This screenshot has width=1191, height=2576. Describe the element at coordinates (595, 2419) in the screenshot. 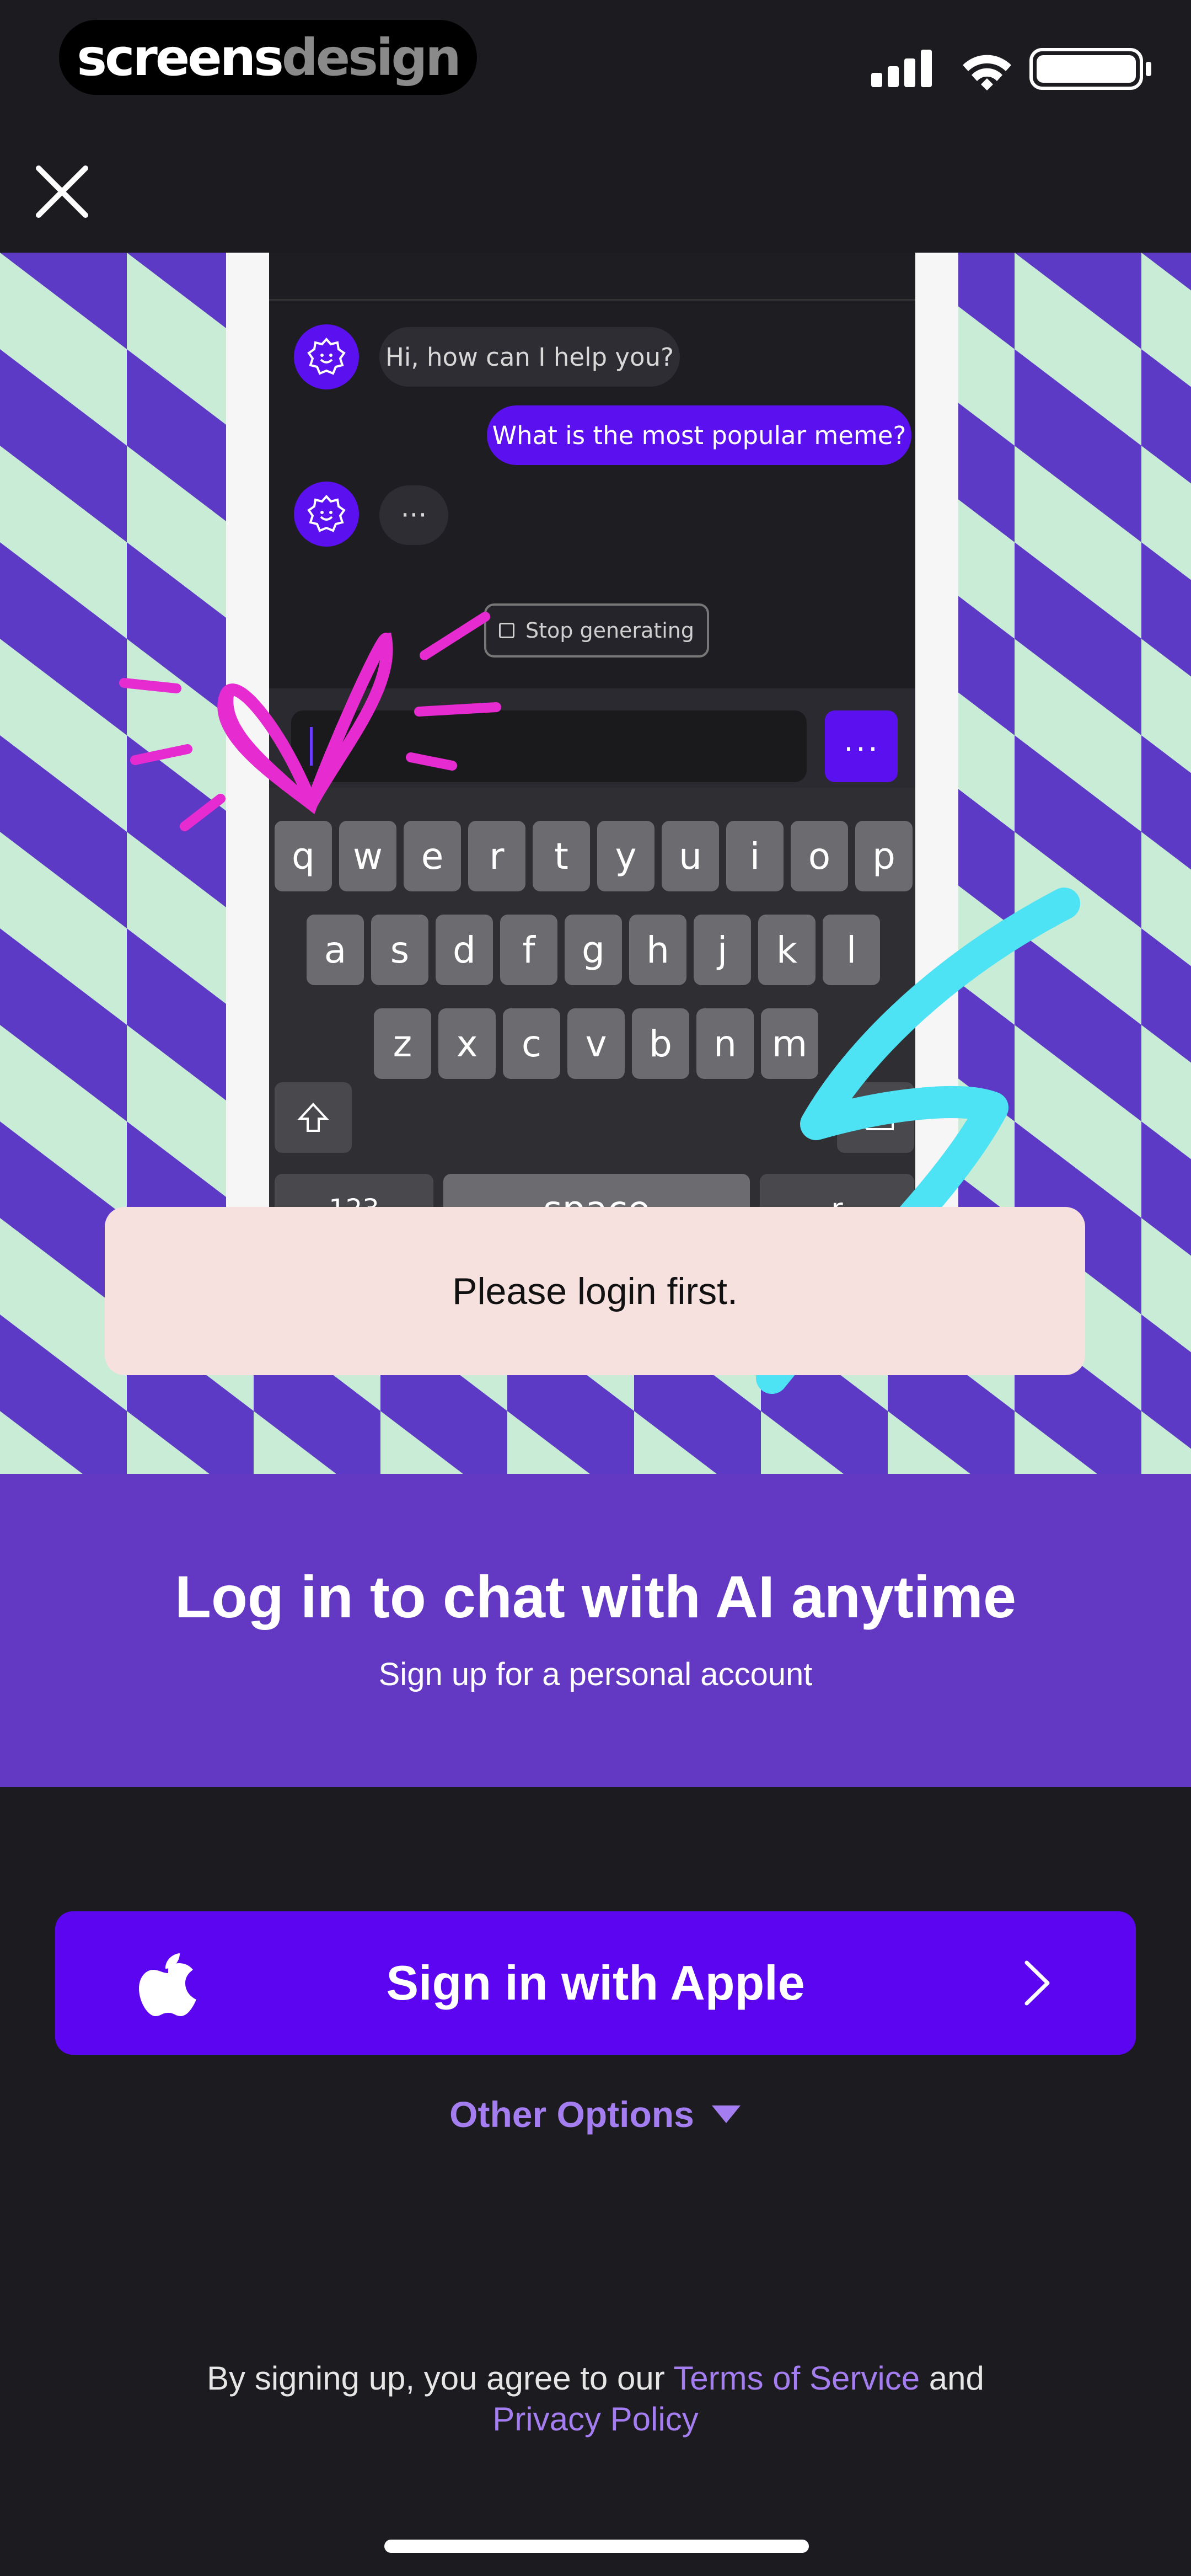

I see `privacy-policy-link: Privacy Policy` at that location.